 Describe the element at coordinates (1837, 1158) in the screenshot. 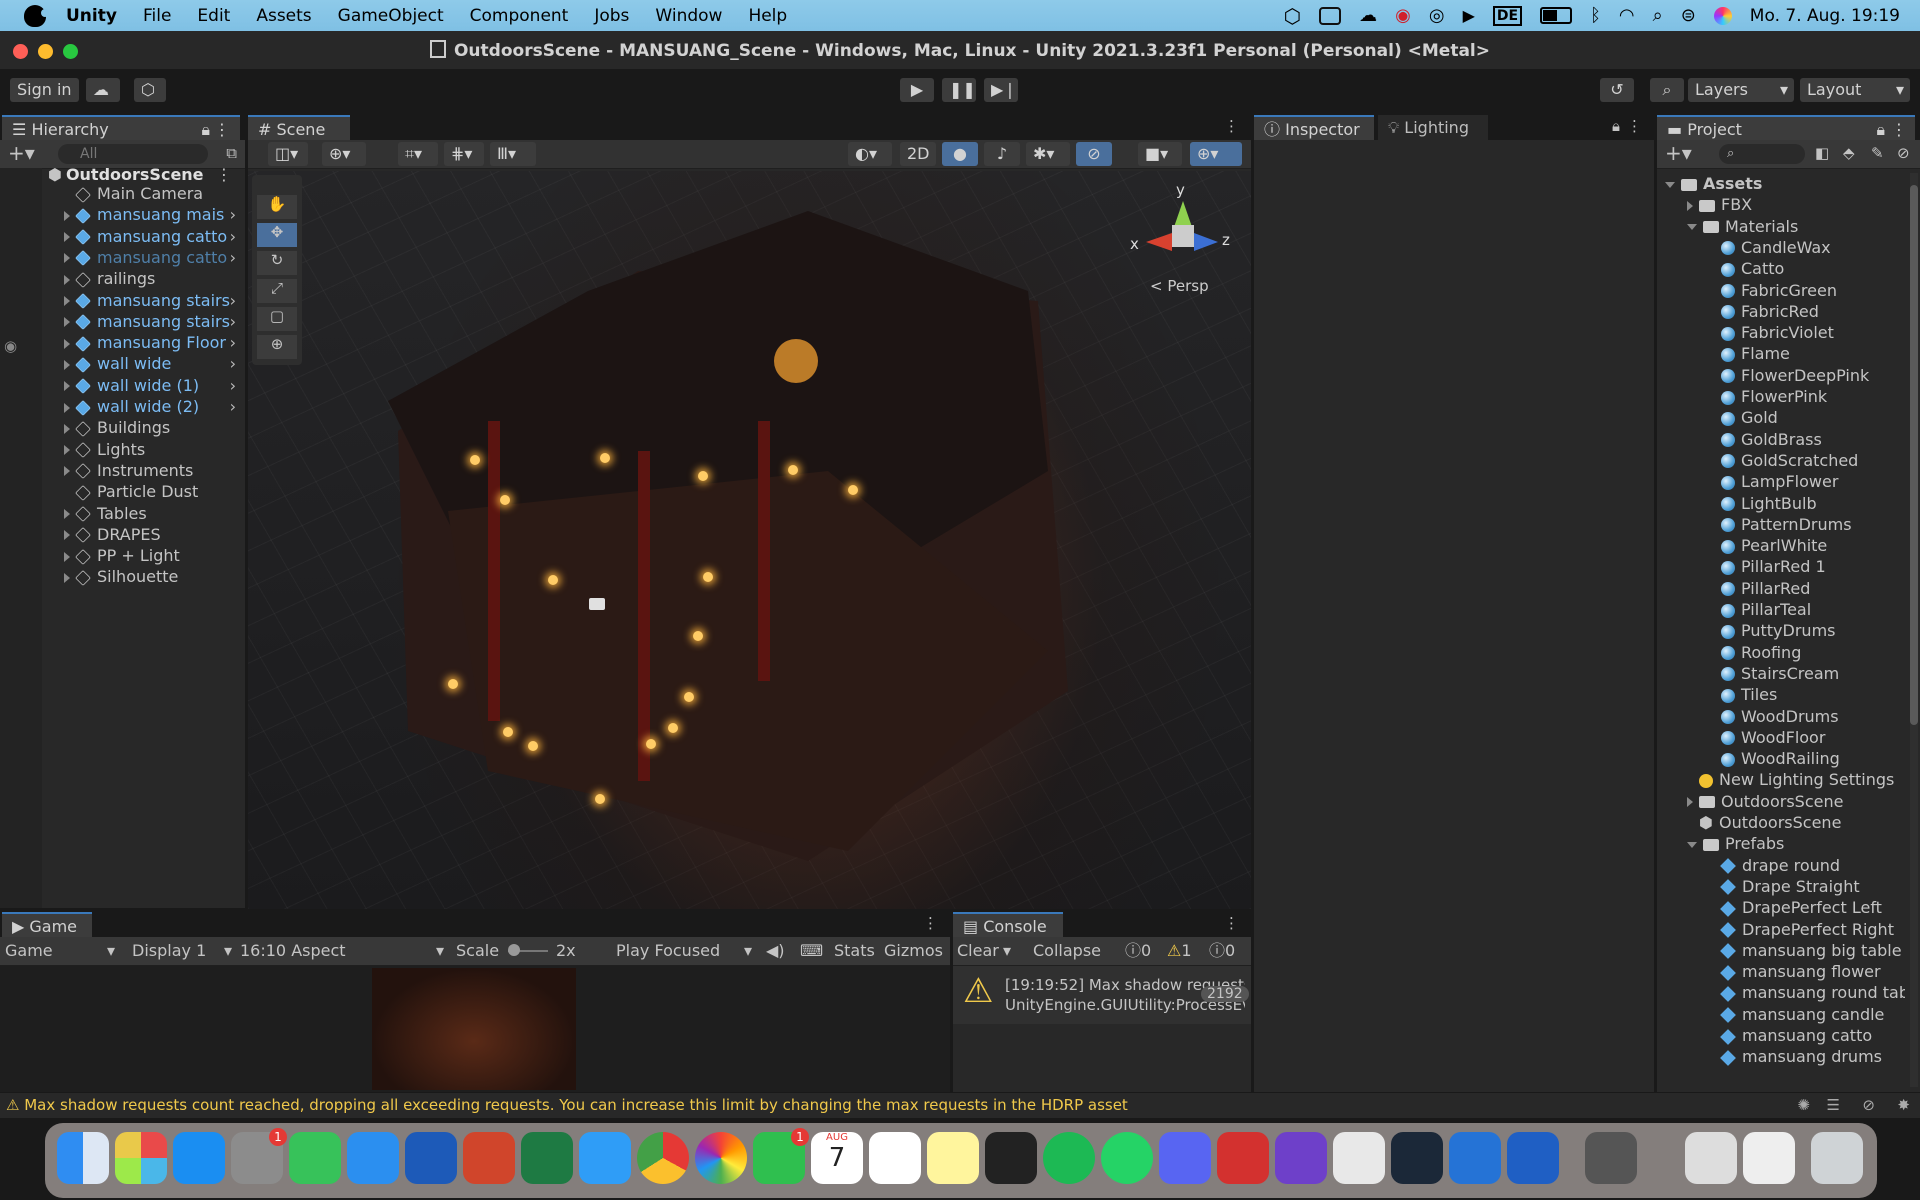

I see `trash-icon` at that location.